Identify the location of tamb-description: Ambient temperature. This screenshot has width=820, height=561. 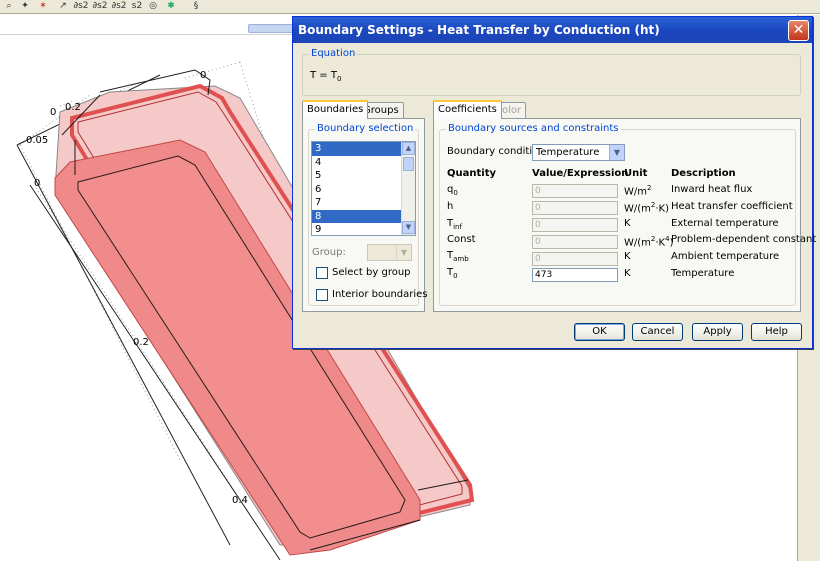
(725, 256).